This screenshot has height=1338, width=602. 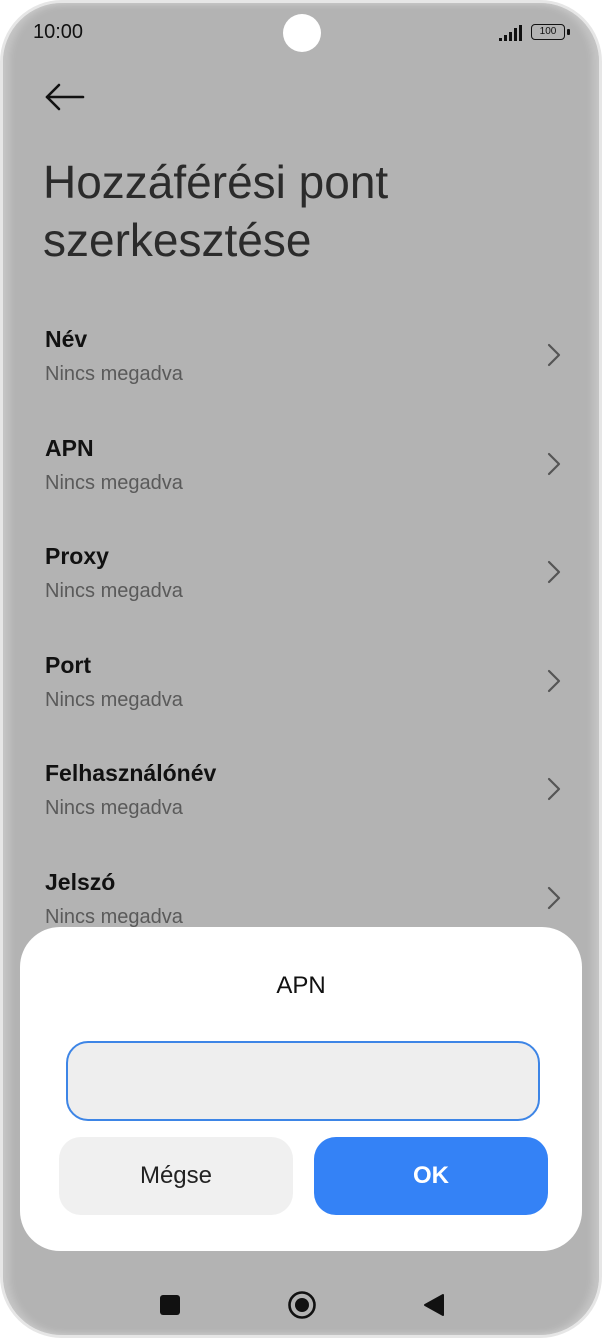 I want to click on dialog-title: APN, so click(x=301, y=985).